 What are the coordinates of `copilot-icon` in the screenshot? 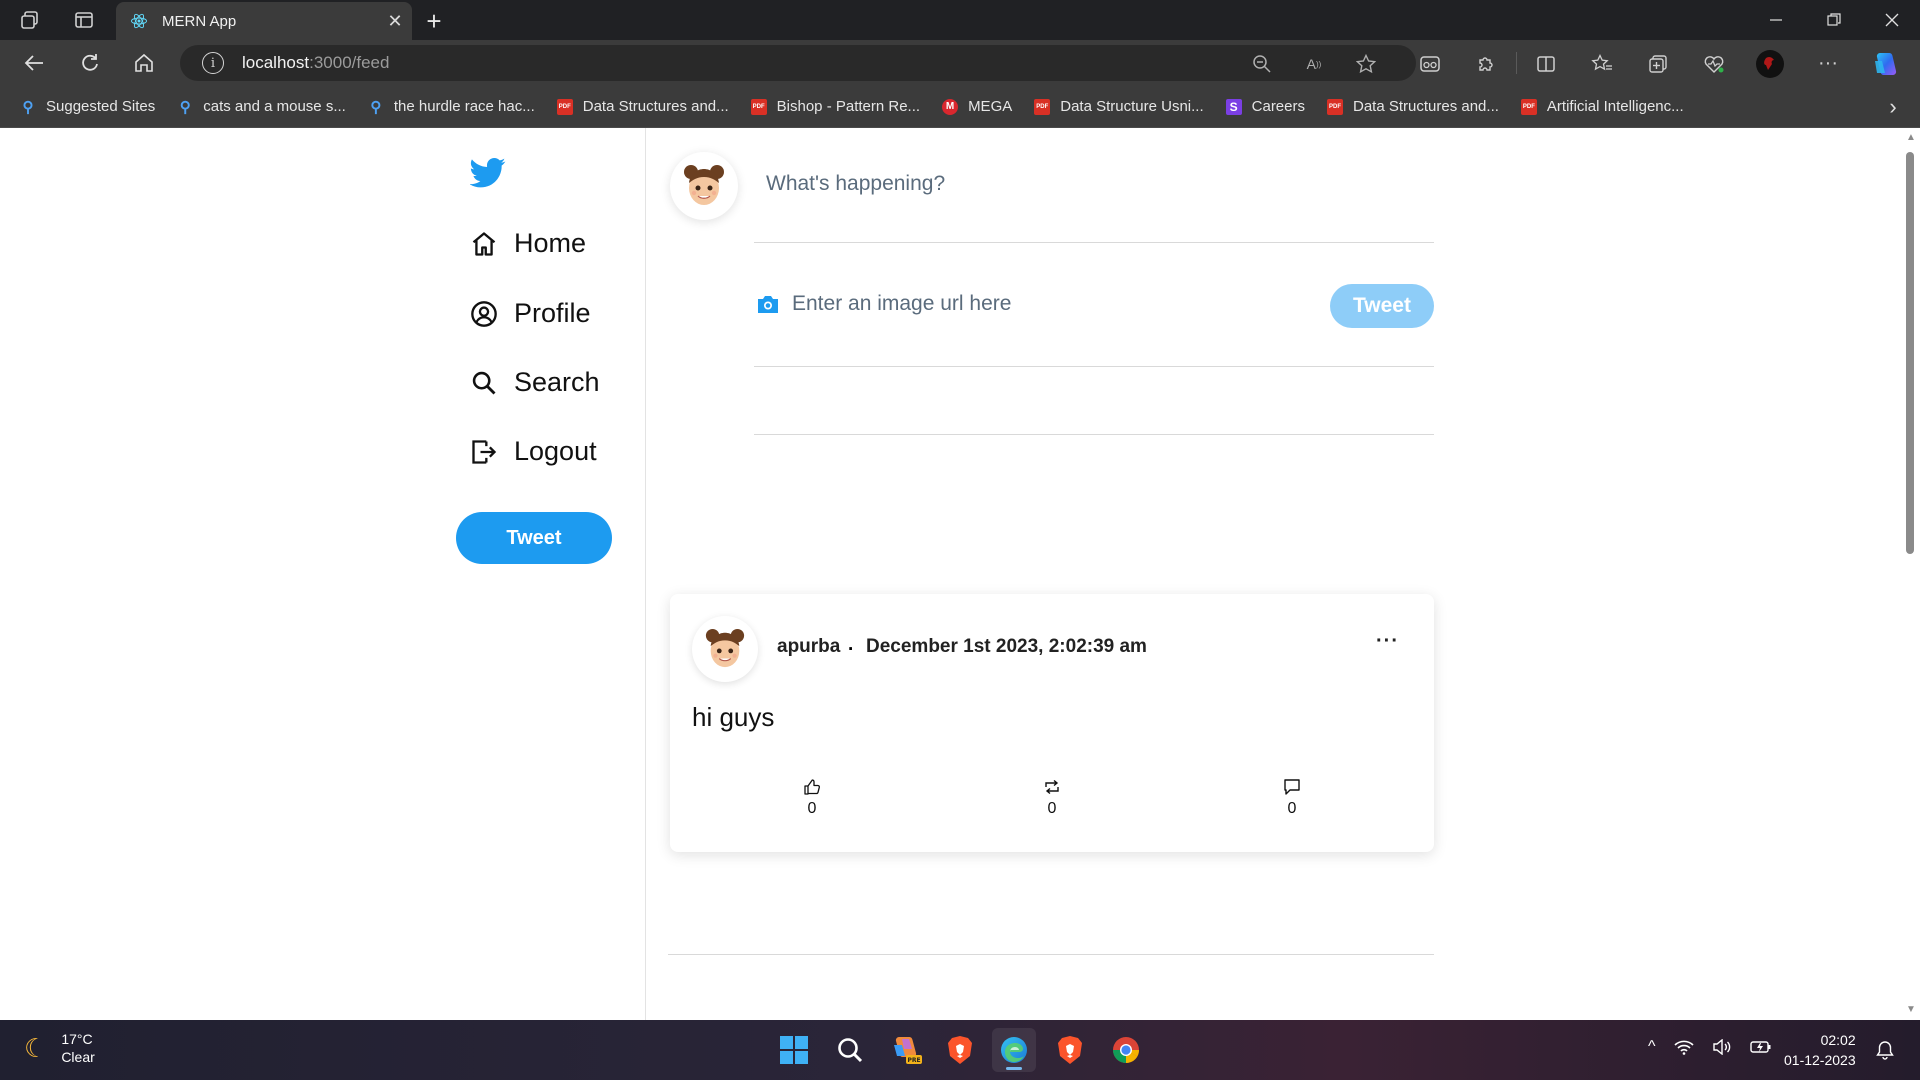 It's located at (1886, 64).